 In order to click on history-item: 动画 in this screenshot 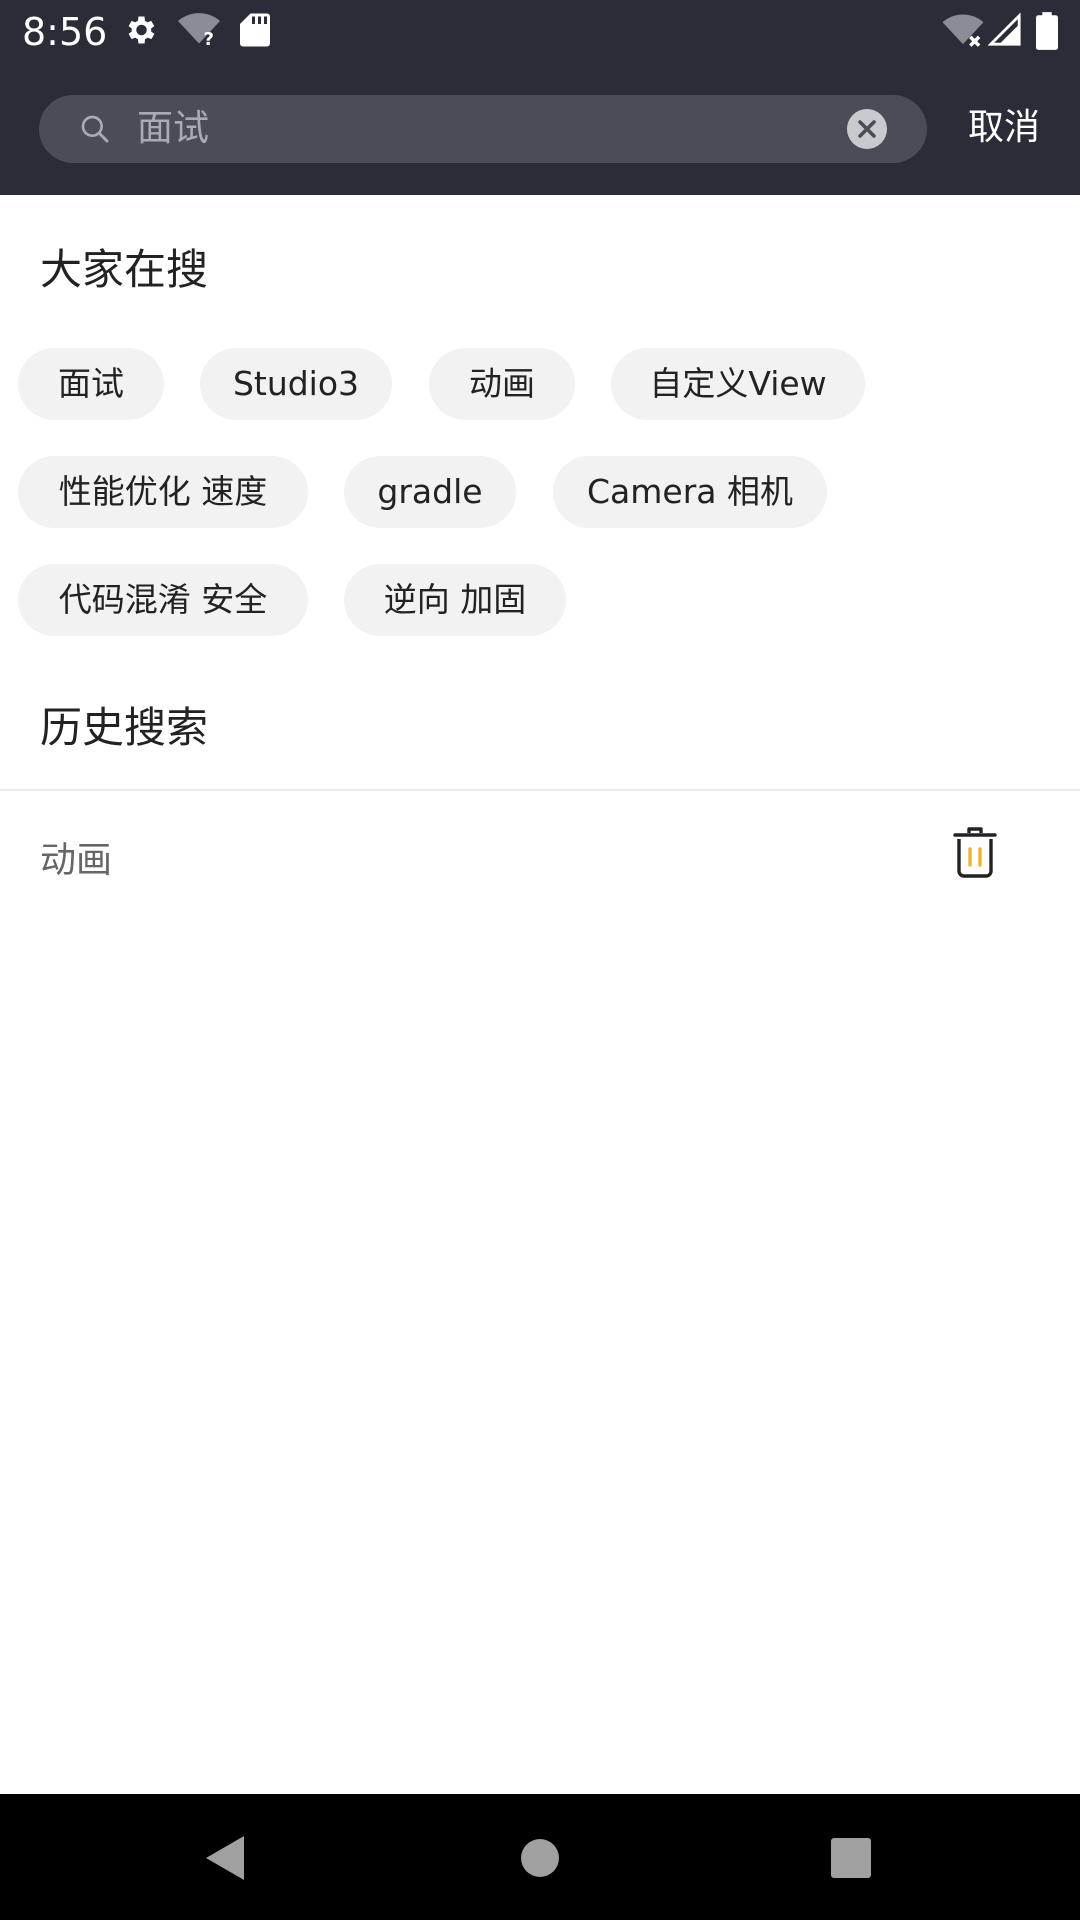, I will do `click(540, 856)`.